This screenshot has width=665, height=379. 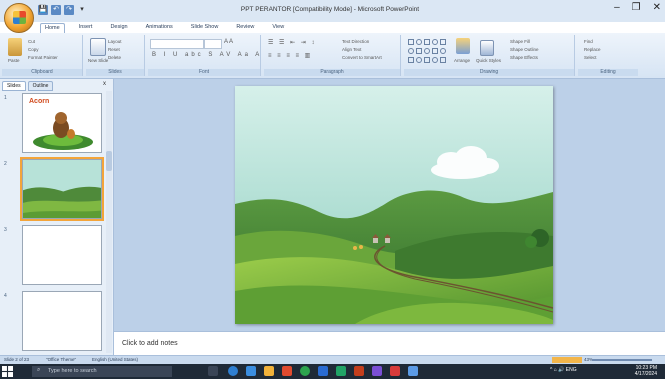 What do you see at coordinates (290, 55) in the screenshot?
I see `align-buttons: ≡ ≡ ≡ ≡ ▥` at bounding box center [290, 55].